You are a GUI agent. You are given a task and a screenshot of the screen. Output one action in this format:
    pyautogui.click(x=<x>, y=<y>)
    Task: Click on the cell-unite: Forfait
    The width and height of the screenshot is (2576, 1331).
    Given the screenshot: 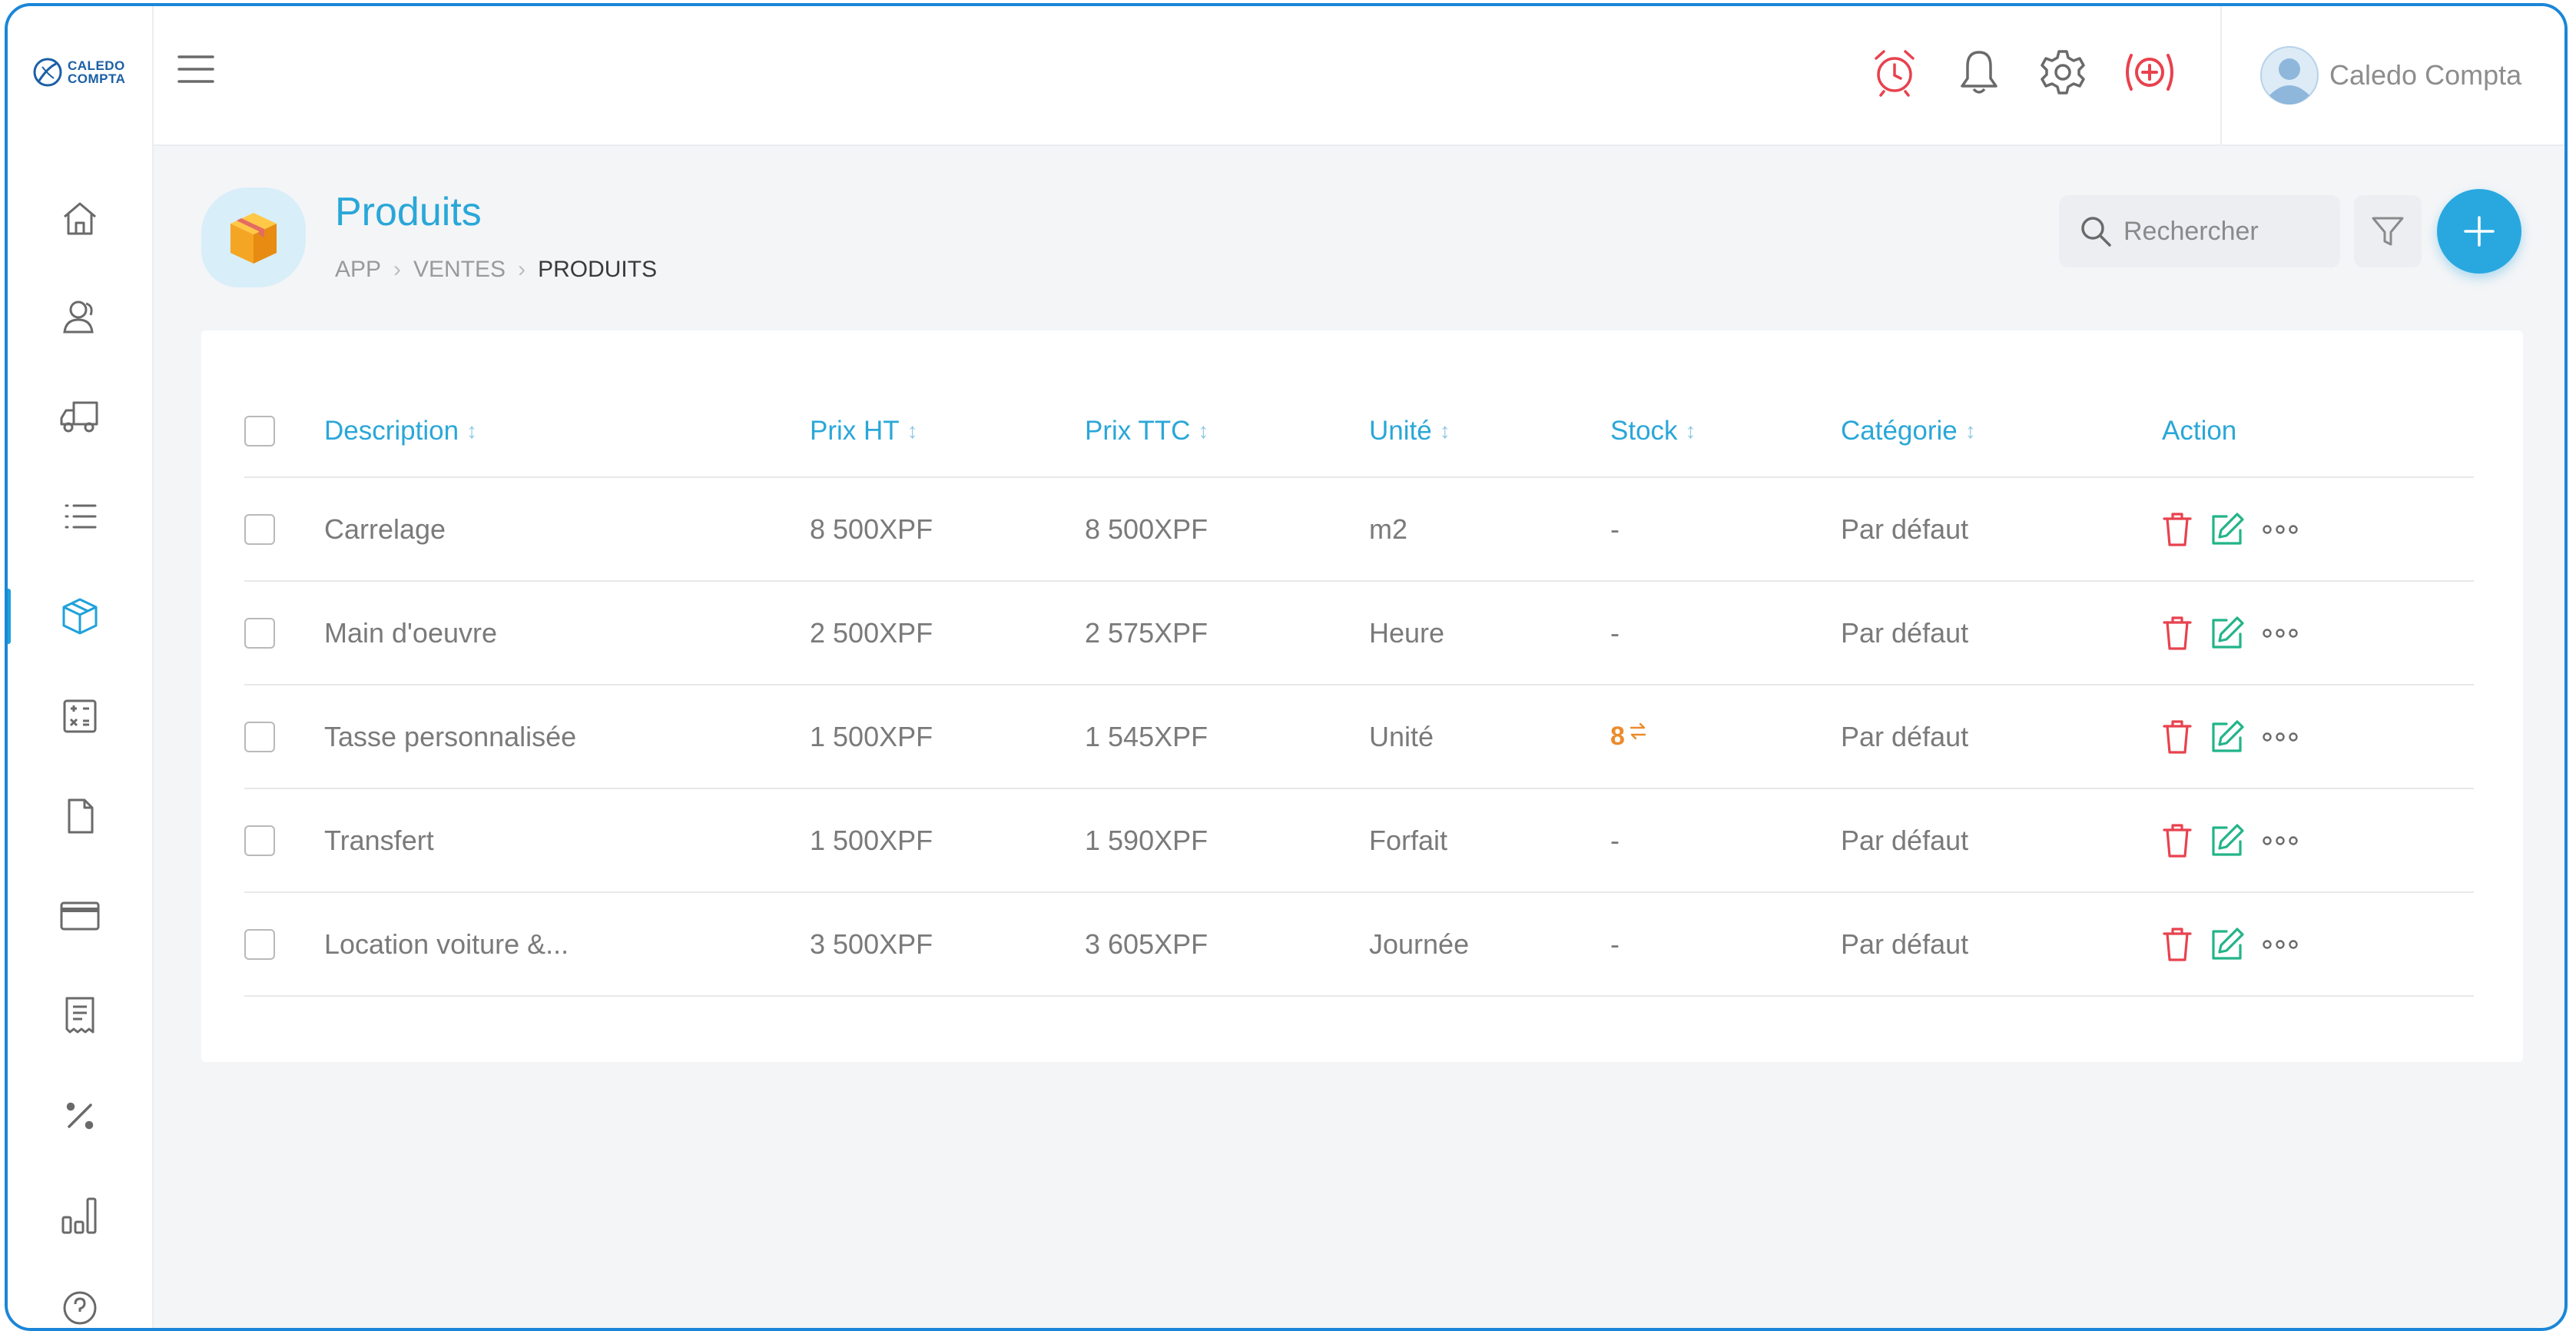 What is the action you would take?
    pyautogui.click(x=1408, y=840)
    